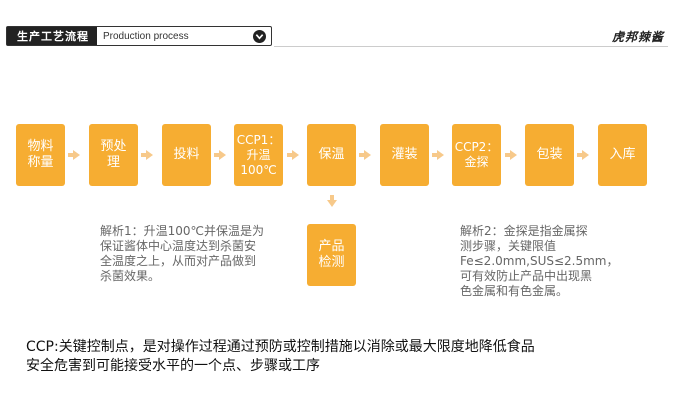  I want to click on step-warehousing: 入库, so click(622, 155).